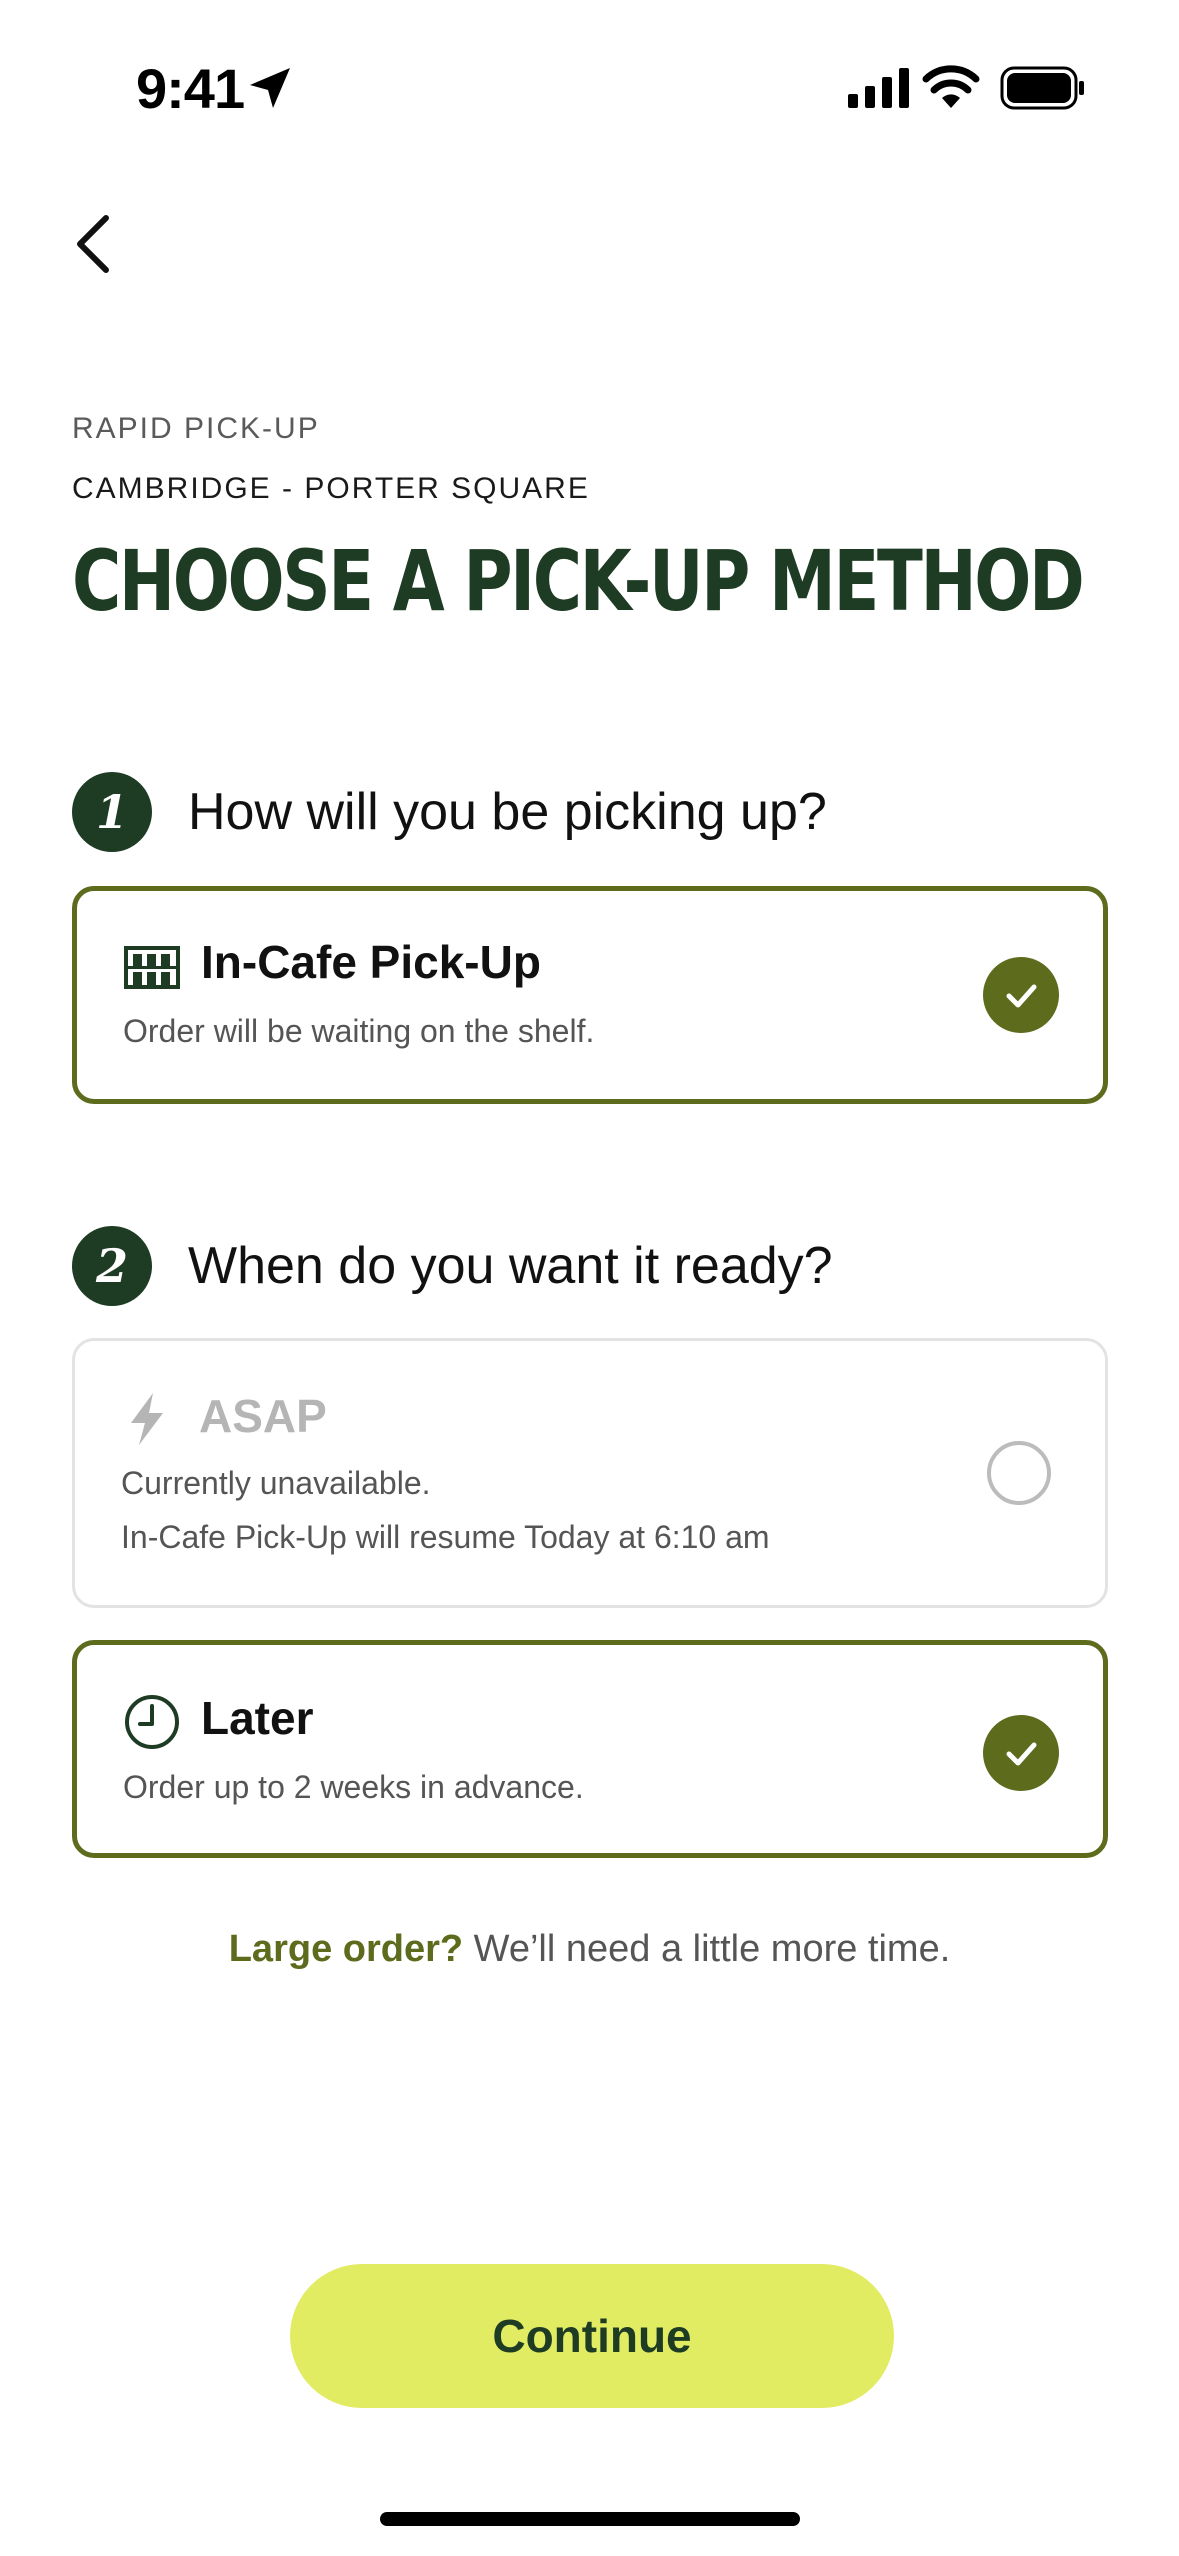  What do you see at coordinates (590, 1749) in the screenshot?
I see `option-later: Later Order up to 2 weeks in advance.` at bounding box center [590, 1749].